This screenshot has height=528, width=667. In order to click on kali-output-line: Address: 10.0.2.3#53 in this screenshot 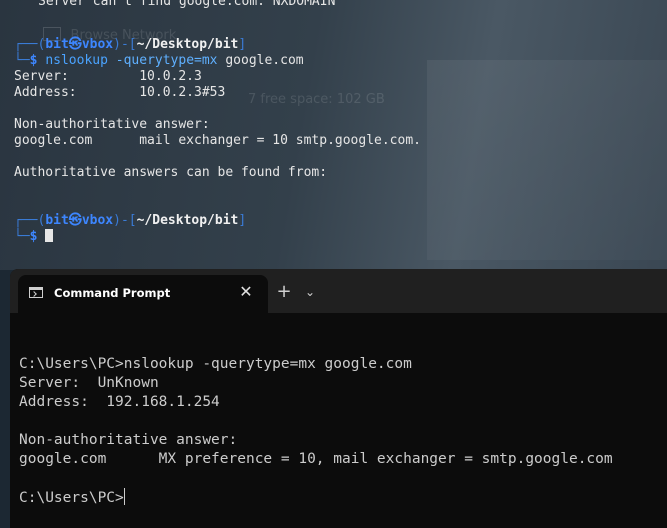, I will do `click(120, 92)`.